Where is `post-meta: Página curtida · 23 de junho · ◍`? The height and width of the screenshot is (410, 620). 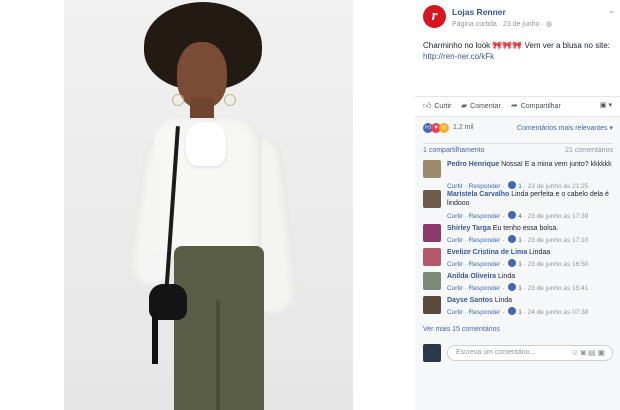 post-meta: Página curtida · 23 de junho · ◍ is located at coordinates (502, 24).